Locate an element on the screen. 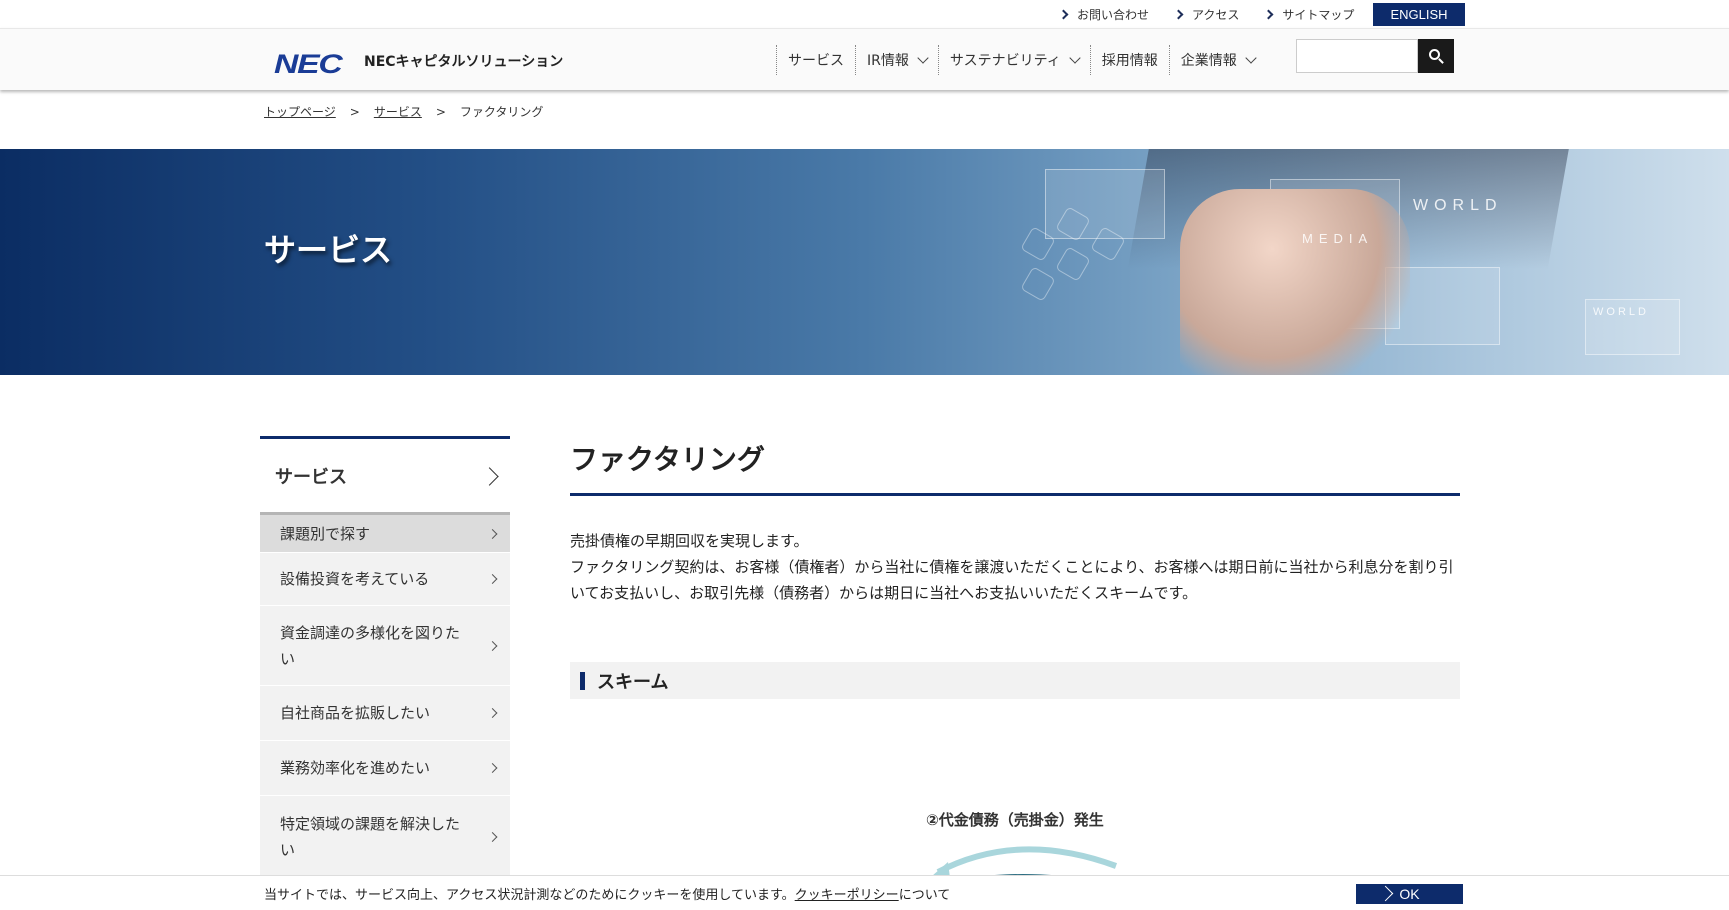 This screenshot has height=910, width=1729. section-heading-label: スキーム is located at coordinates (633, 682).